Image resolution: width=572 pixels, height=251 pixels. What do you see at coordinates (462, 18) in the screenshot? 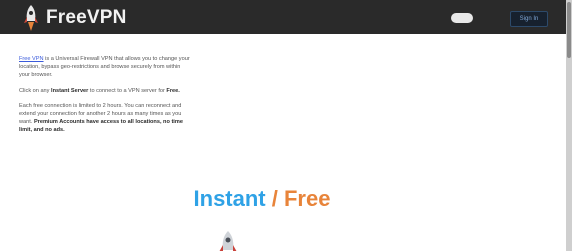
I see `theme-toggle` at bounding box center [462, 18].